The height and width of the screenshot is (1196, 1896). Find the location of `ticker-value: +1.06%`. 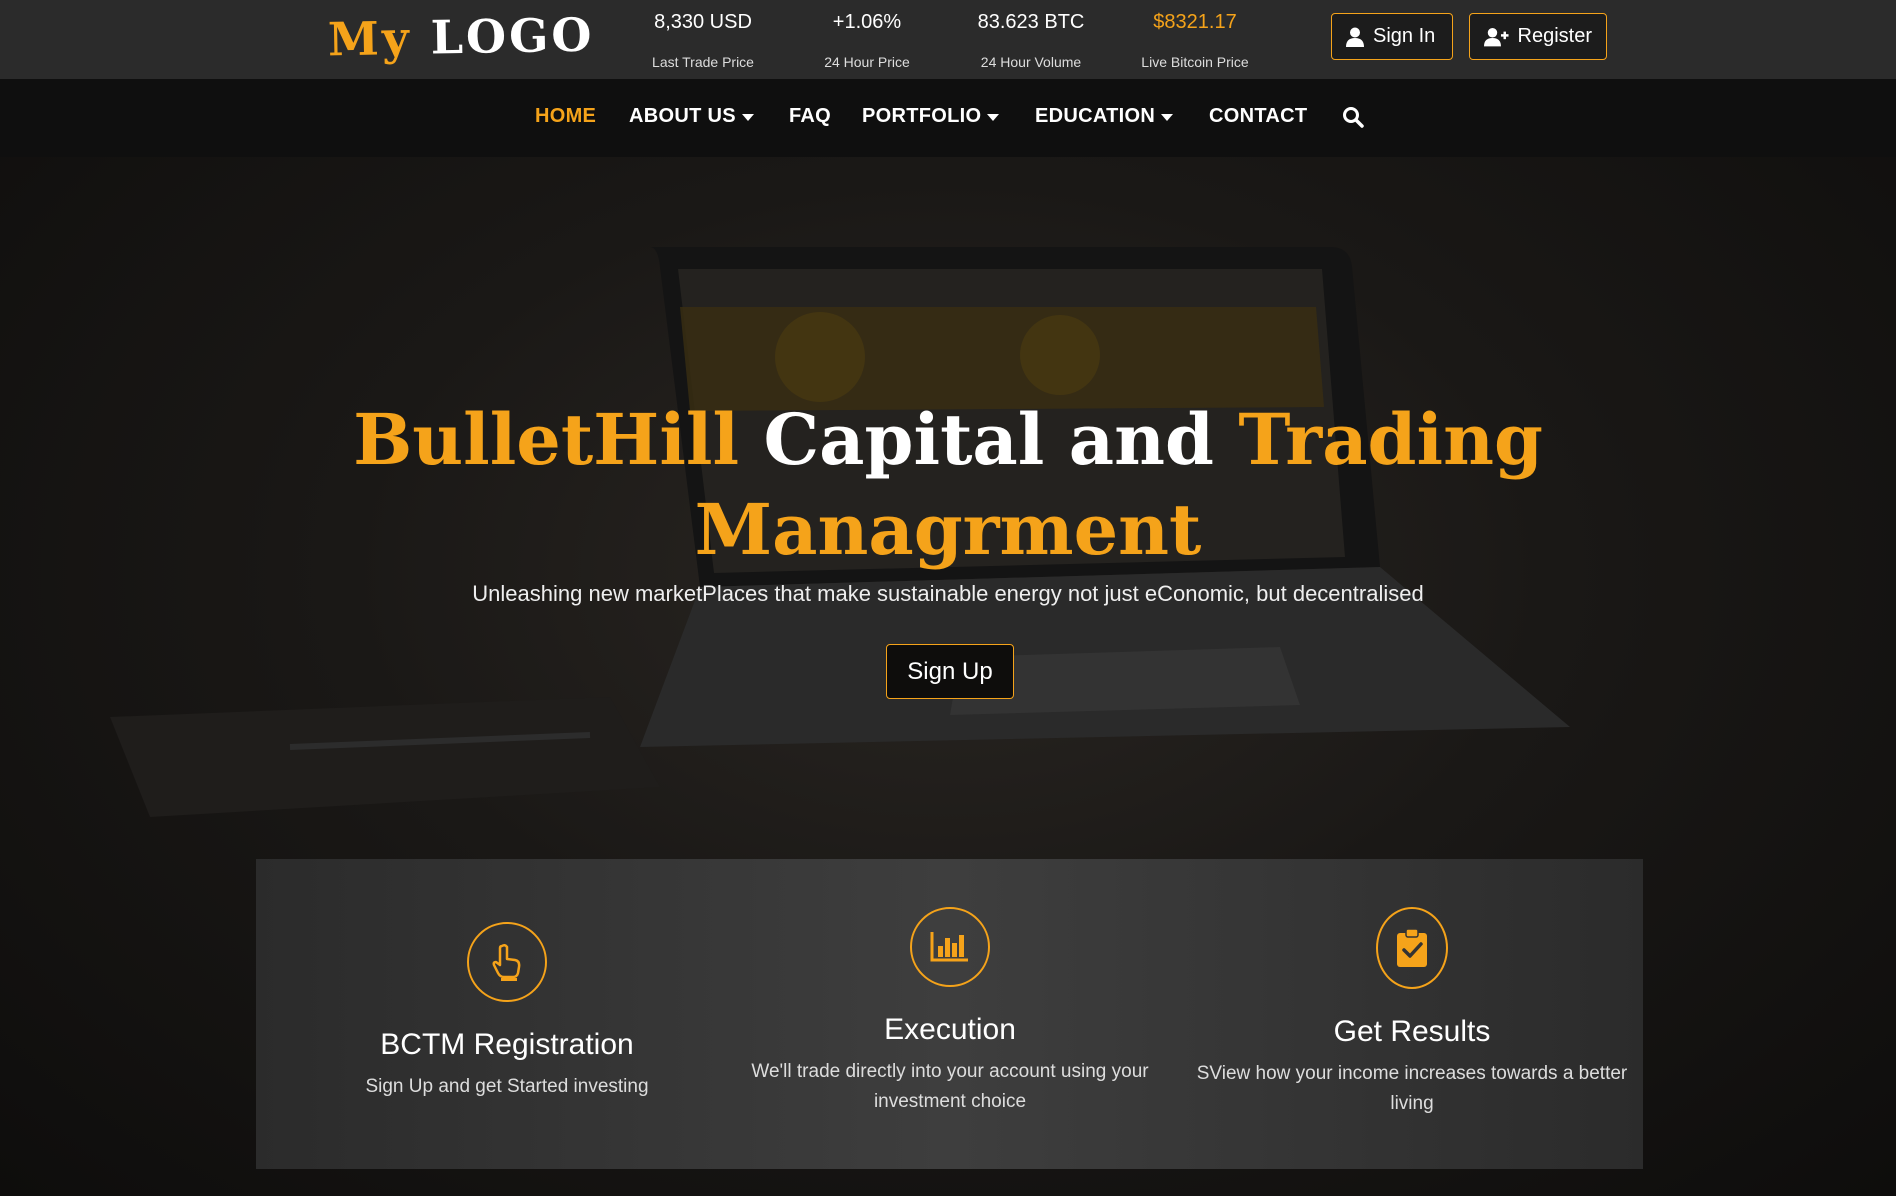

ticker-value: +1.06% is located at coordinates (867, 22).